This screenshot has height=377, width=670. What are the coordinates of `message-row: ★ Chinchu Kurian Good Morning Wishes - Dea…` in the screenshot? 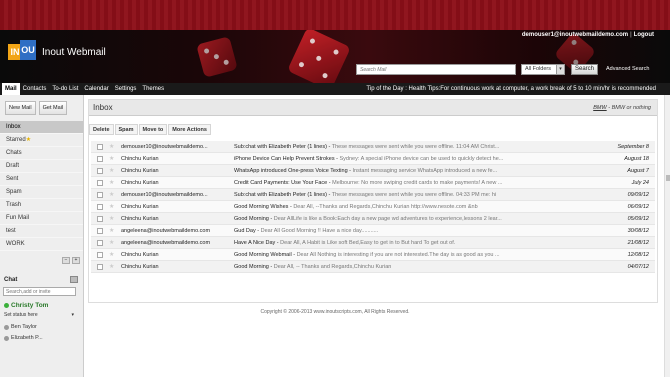 It's located at (373, 207).